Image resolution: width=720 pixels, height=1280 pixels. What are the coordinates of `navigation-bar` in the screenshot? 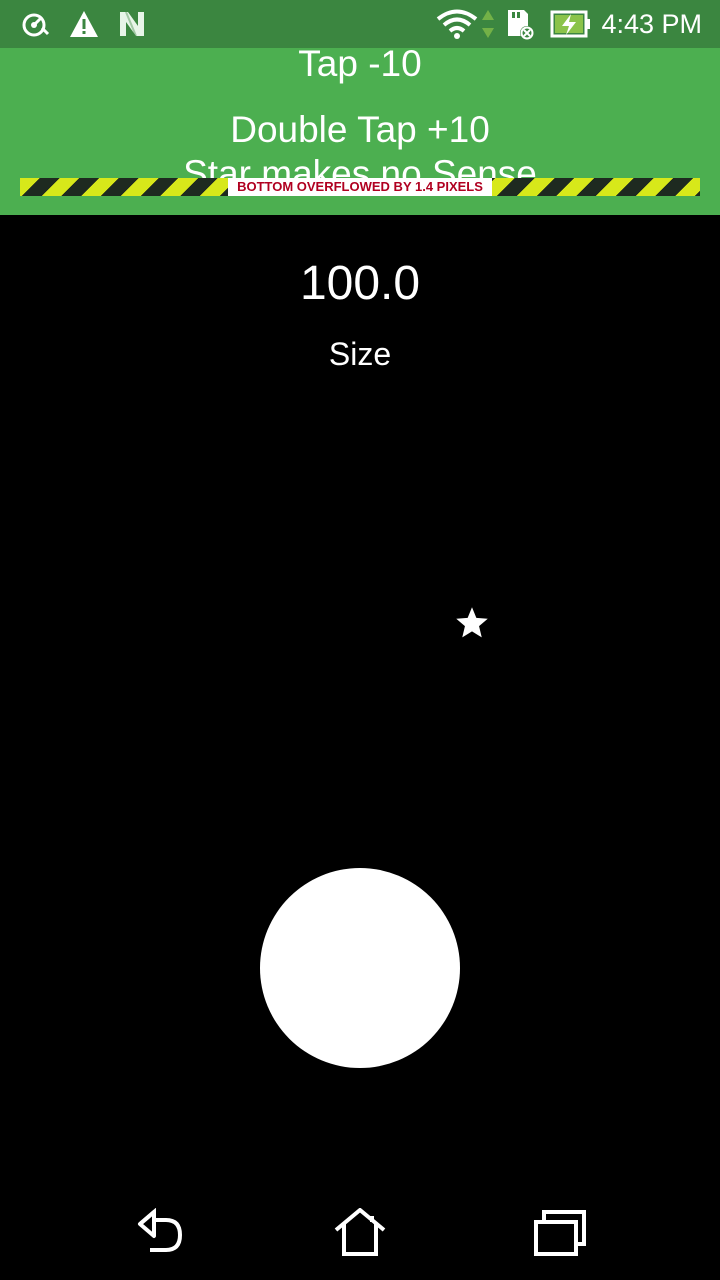 It's located at (360, 1232).